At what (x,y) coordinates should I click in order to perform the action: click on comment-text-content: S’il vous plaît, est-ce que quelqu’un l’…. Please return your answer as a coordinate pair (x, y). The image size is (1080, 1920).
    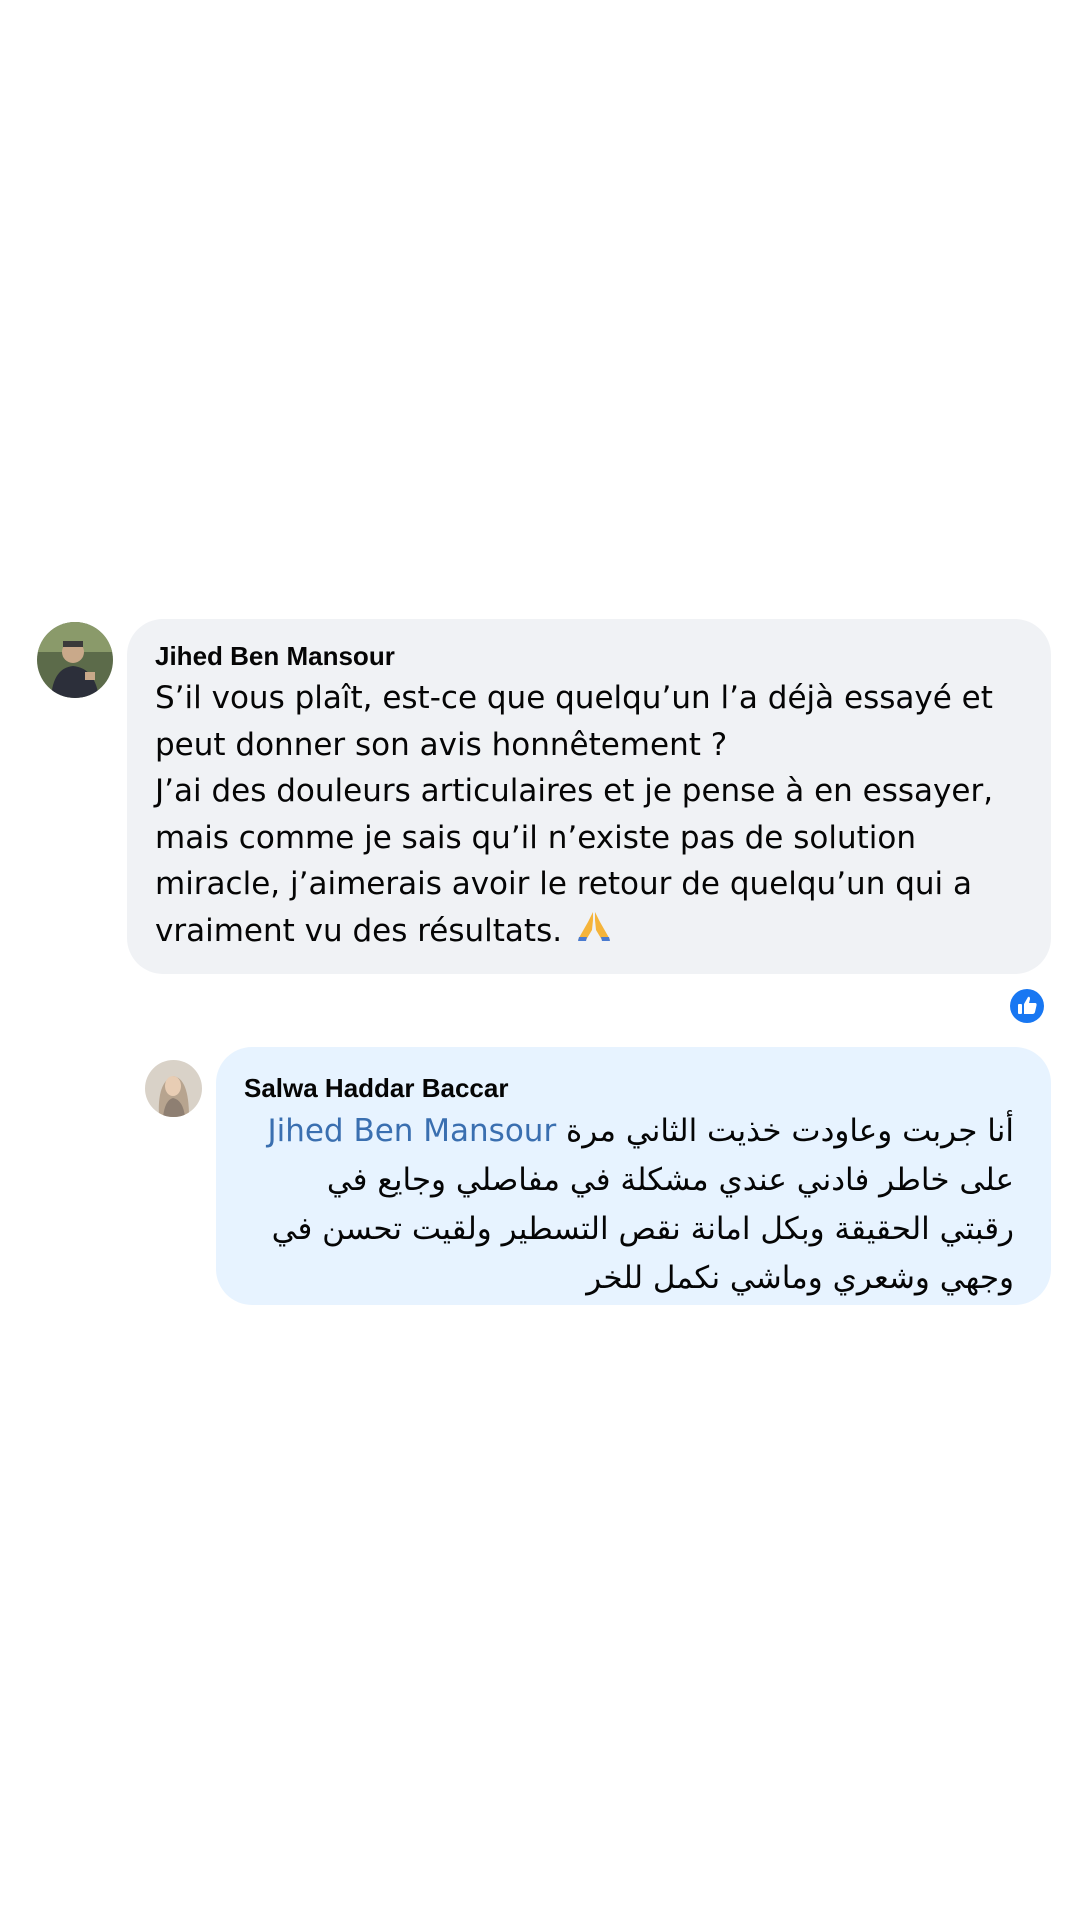
    Looking at the image, I should click on (574, 814).